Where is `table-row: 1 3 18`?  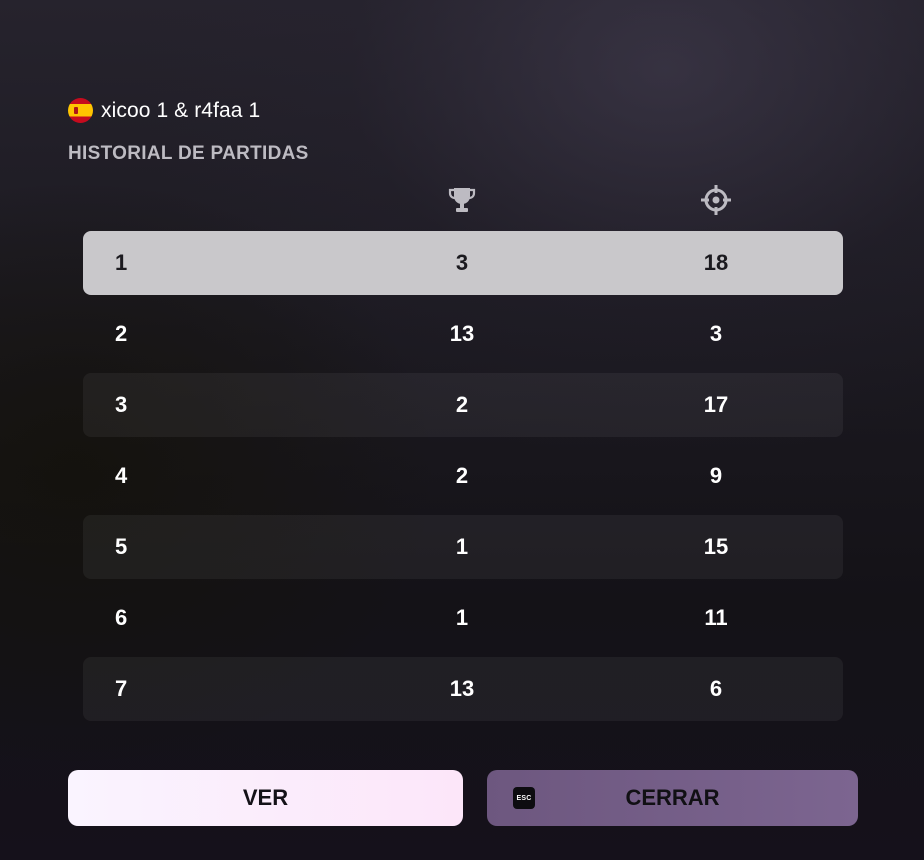 table-row: 1 3 18 is located at coordinates (463, 263).